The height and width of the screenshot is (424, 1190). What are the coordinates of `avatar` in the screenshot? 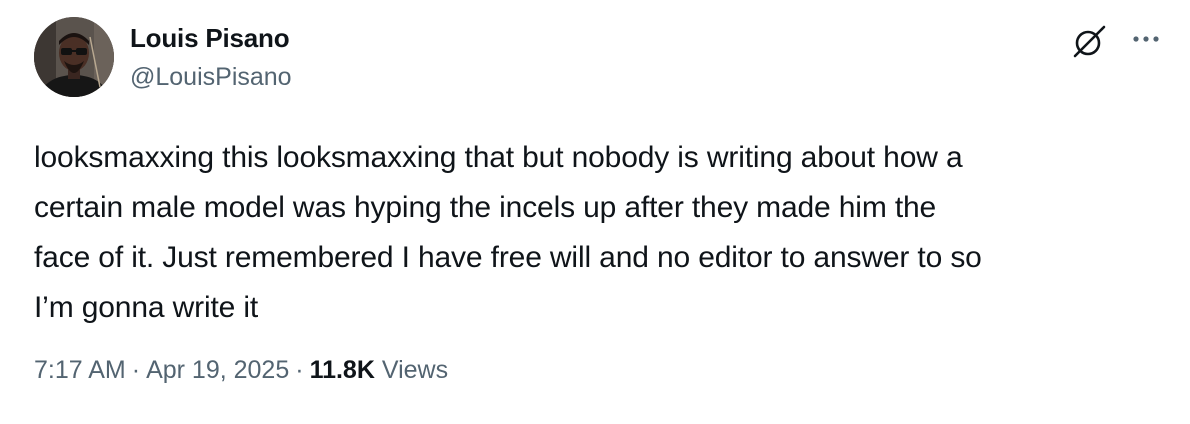 It's located at (74, 57).